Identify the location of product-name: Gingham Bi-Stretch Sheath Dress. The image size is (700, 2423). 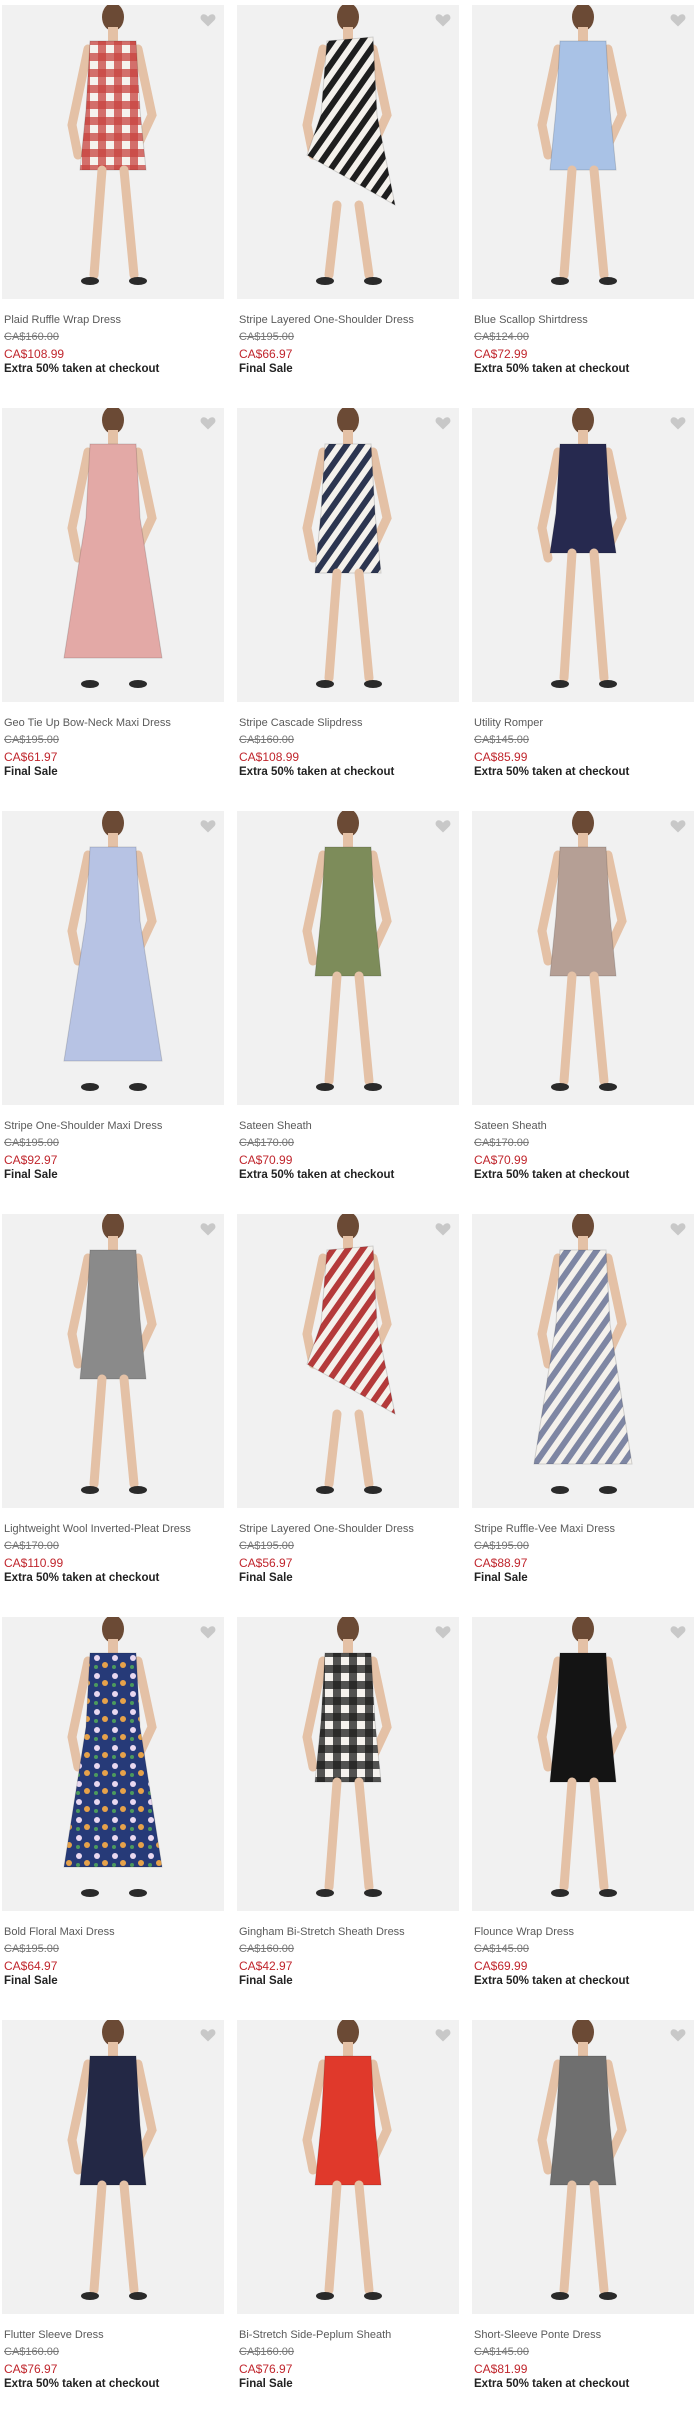
(322, 1932).